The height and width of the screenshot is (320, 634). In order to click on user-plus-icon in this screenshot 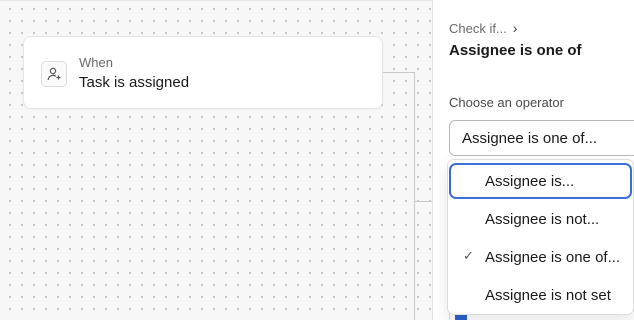, I will do `click(54, 74)`.